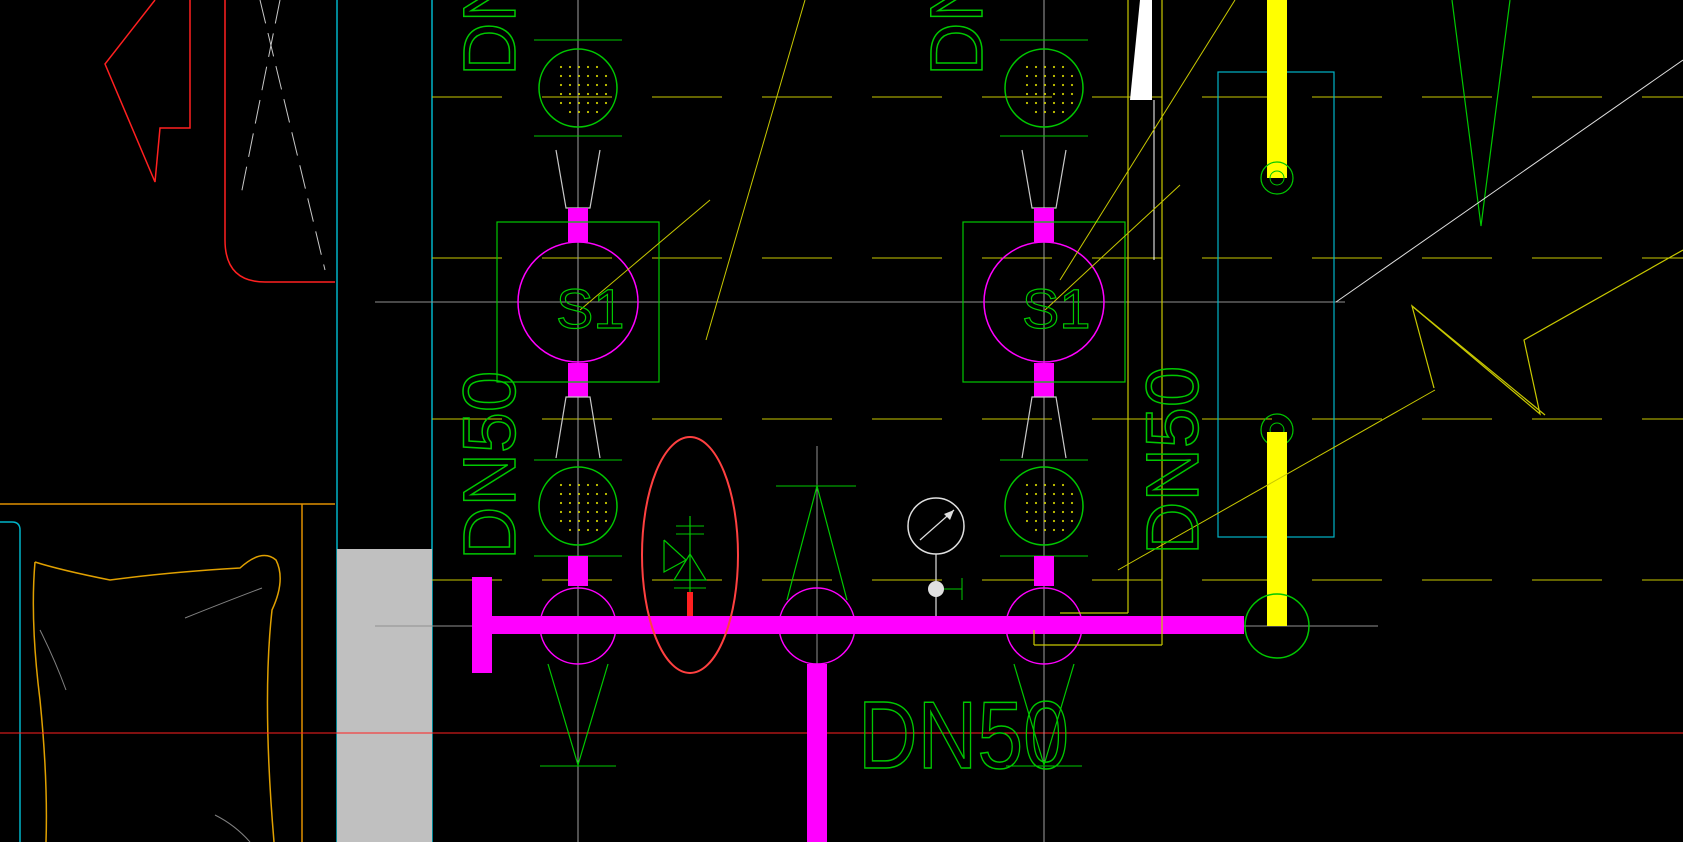  Describe the element at coordinates (963, 734) in the screenshot. I see `pipe-size-label-bottom: DN50` at that location.